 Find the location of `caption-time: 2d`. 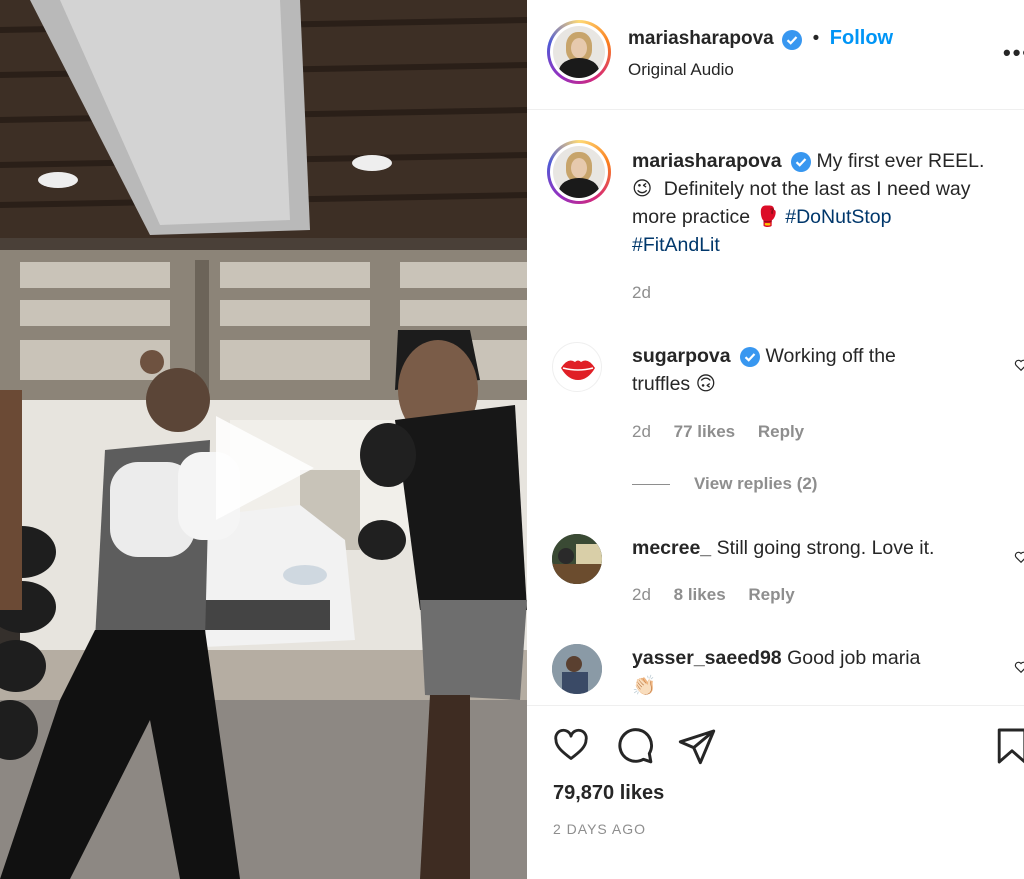

caption-time: 2d is located at coordinates (641, 293).